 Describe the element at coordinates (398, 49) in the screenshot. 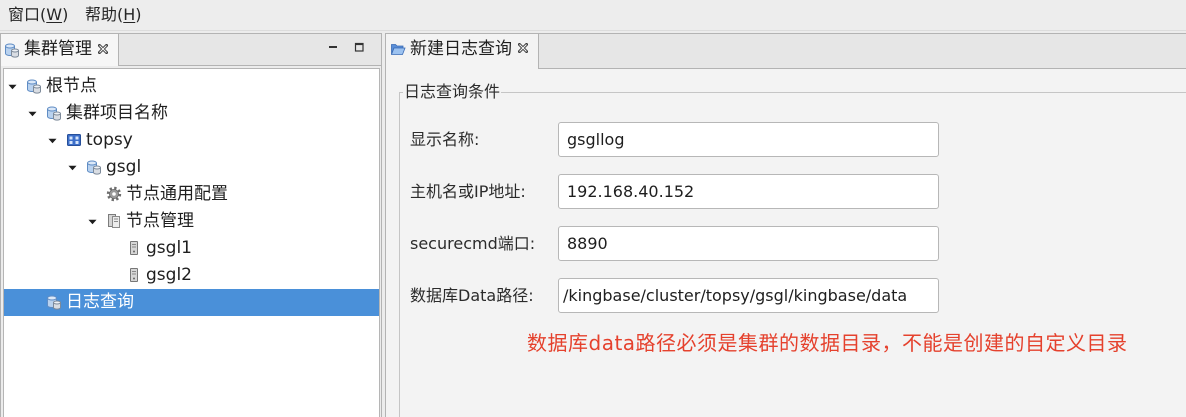

I see `folder-open-icon` at that location.